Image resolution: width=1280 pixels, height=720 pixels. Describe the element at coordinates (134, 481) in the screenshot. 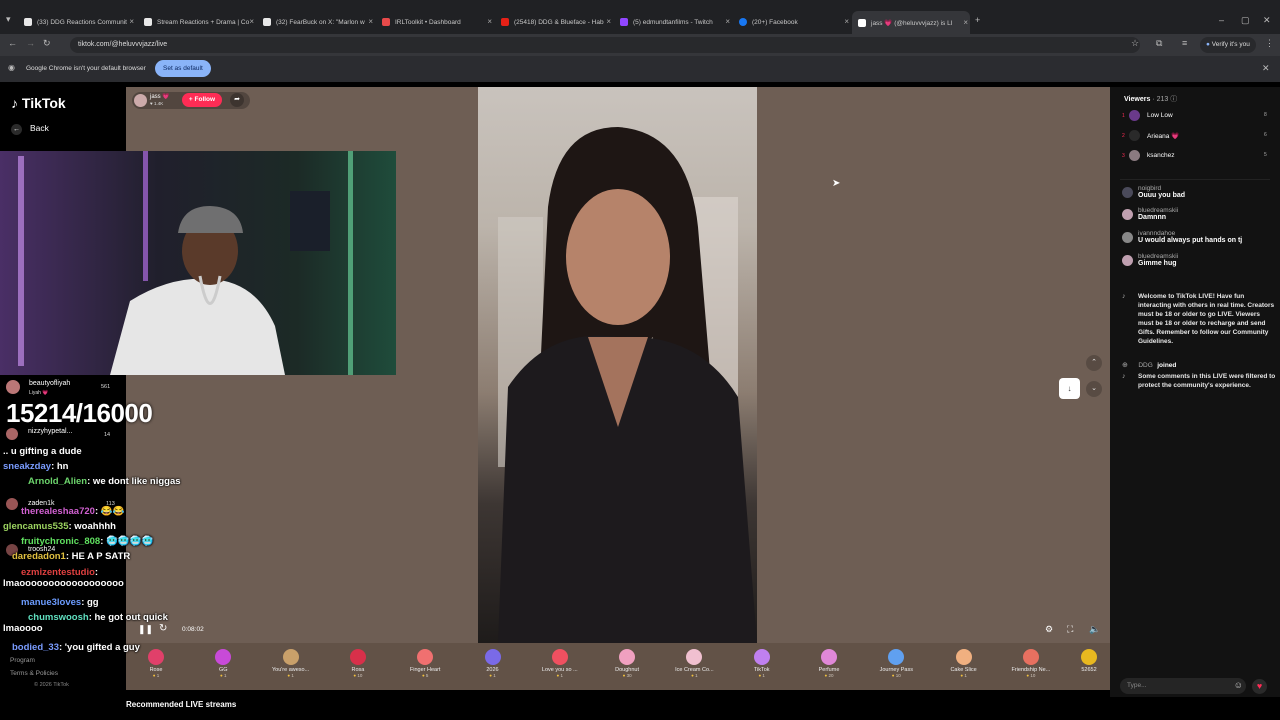

I see `chat-text: : we dont like niggas` at that location.